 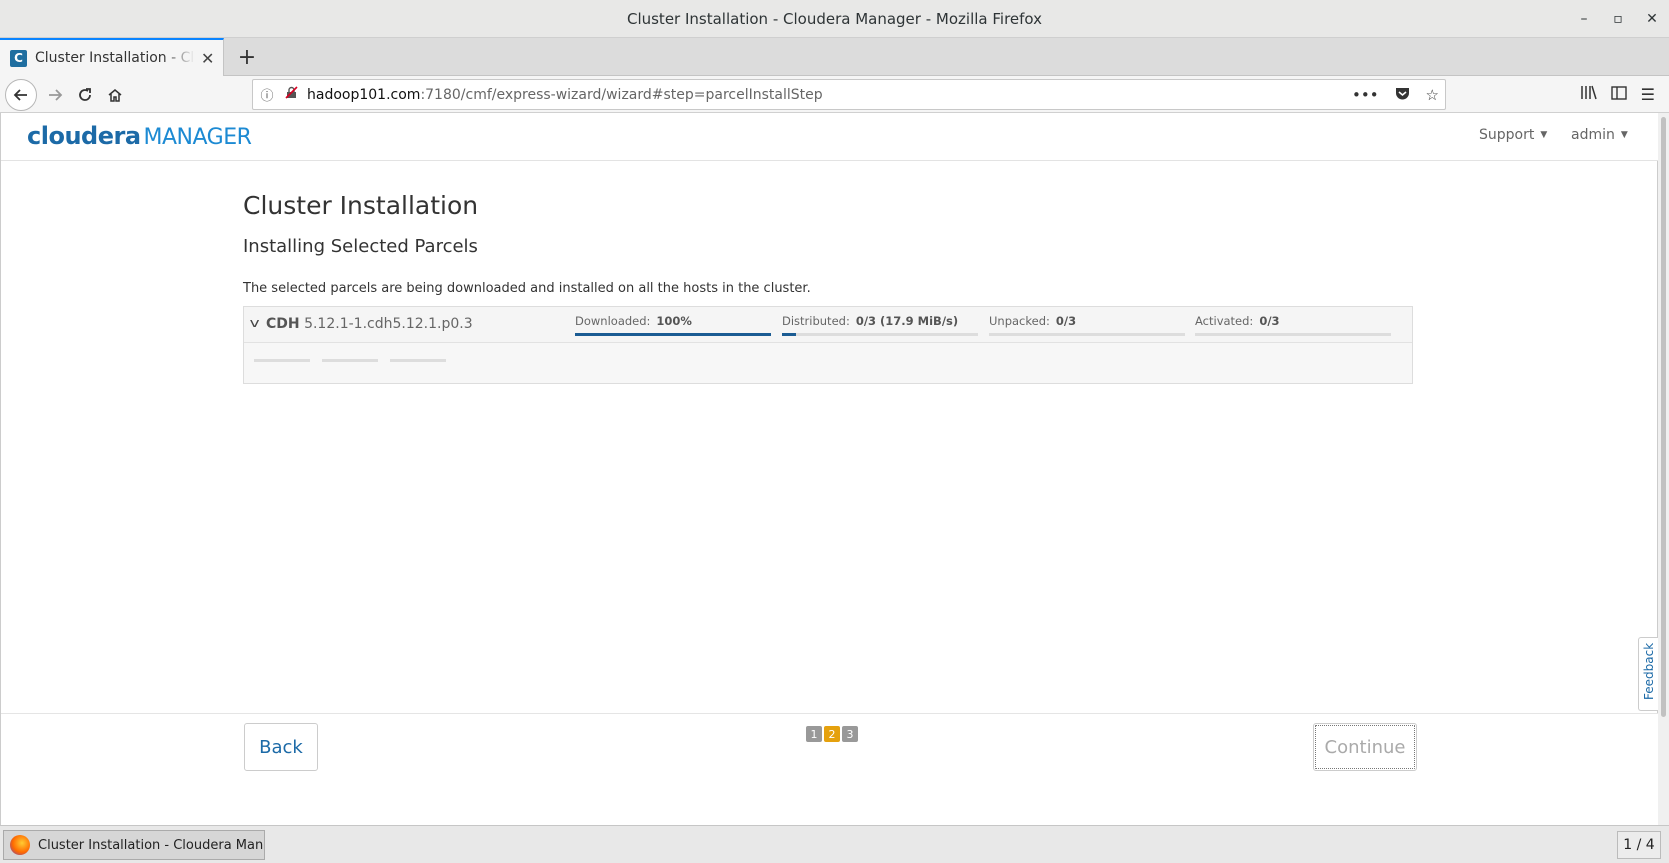 I want to click on step-2: 2, so click(x=832, y=734).